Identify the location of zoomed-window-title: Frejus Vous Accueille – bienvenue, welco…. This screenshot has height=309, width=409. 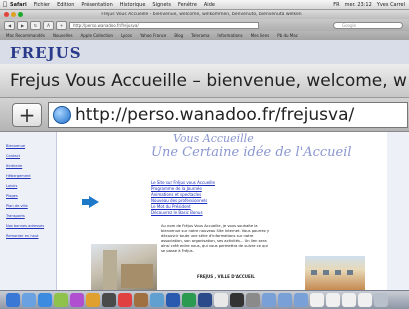
(204, 81).